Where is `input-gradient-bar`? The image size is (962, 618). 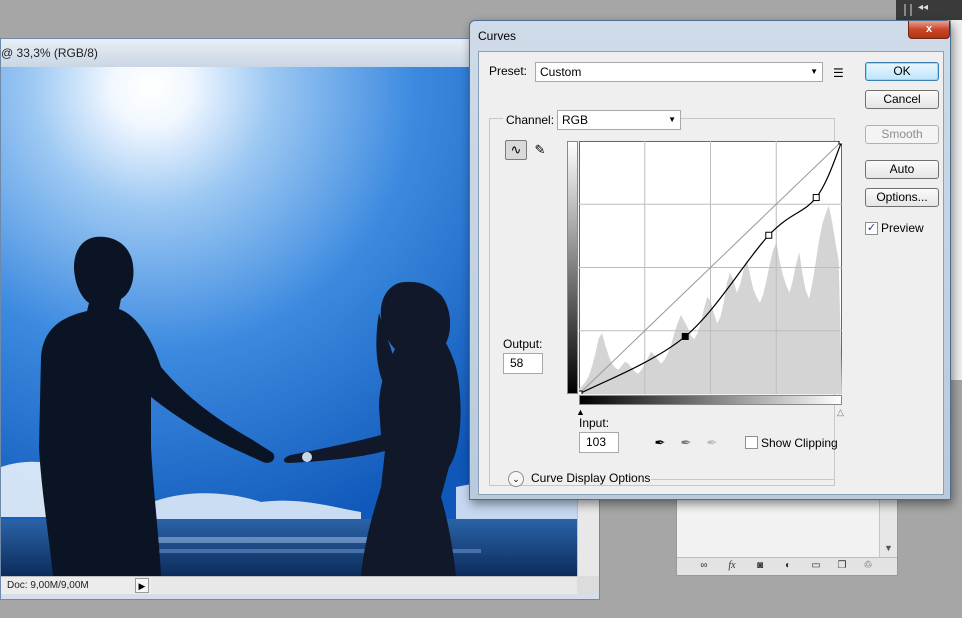
input-gradient-bar is located at coordinates (710, 400).